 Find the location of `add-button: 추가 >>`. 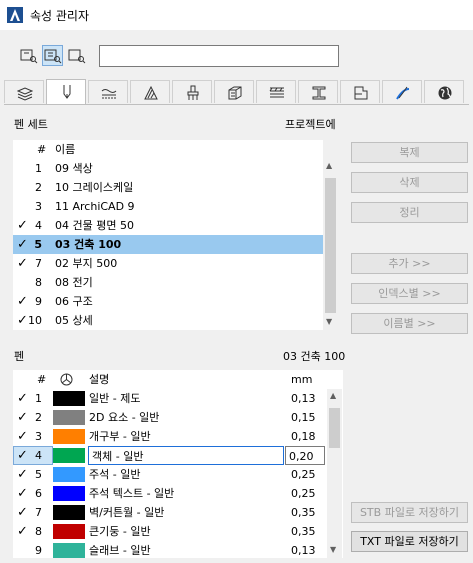

add-button: 추가 >> is located at coordinates (409, 263).